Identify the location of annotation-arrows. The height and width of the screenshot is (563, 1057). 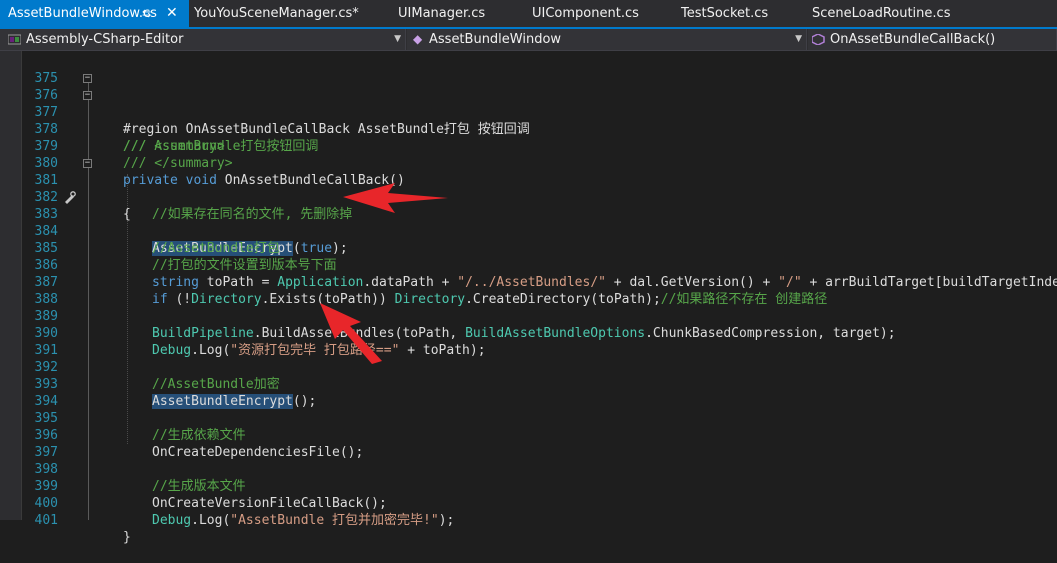
(384, 273).